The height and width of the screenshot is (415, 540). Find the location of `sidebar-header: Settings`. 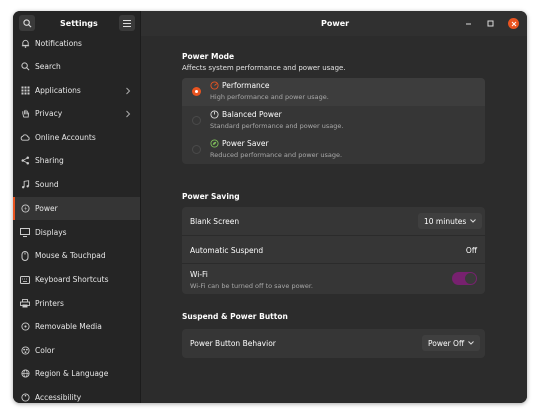

sidebar-header: Settings is located at coordinates (77, 23).